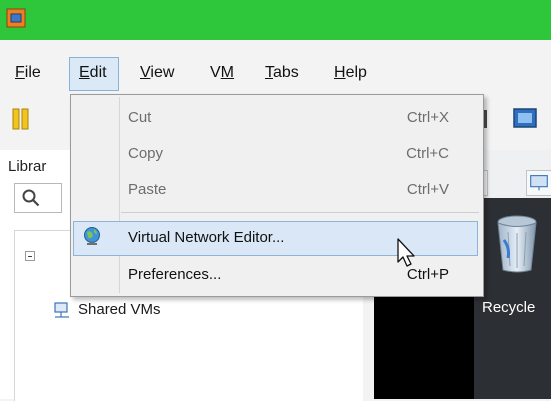 The width and height of the screenshot is (551, 401). Describe the element at coordinates (485, 119) in the screenshot. I see `toolbar-divider-icon` at that location.